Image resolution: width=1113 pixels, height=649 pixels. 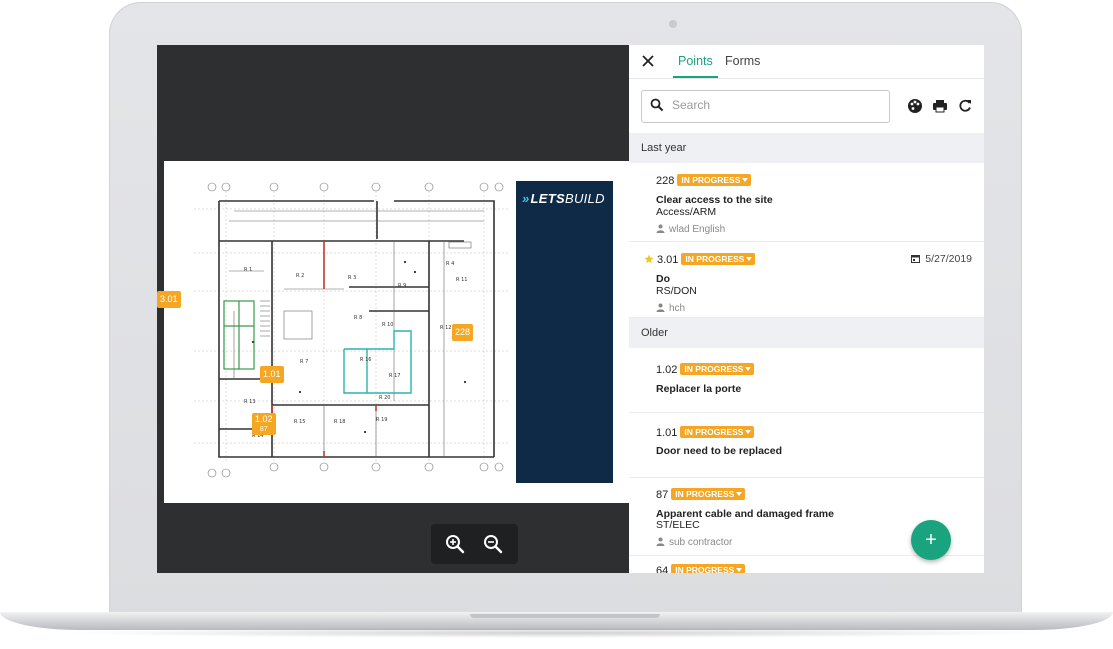 I want to click on zoom-in-icon, so click(x=455, y=544).